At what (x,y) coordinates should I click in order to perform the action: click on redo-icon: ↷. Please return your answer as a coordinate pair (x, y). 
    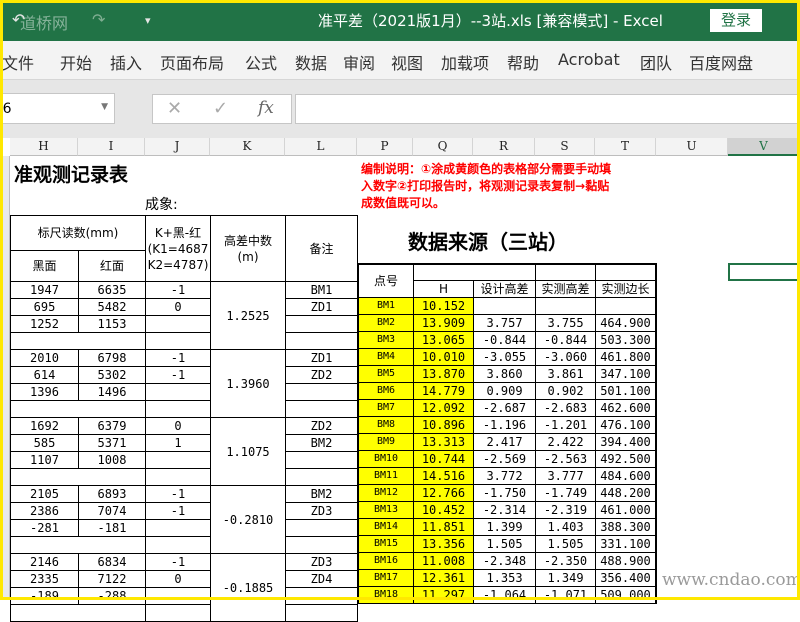
    Looking at the image, I should click on (98, 19).